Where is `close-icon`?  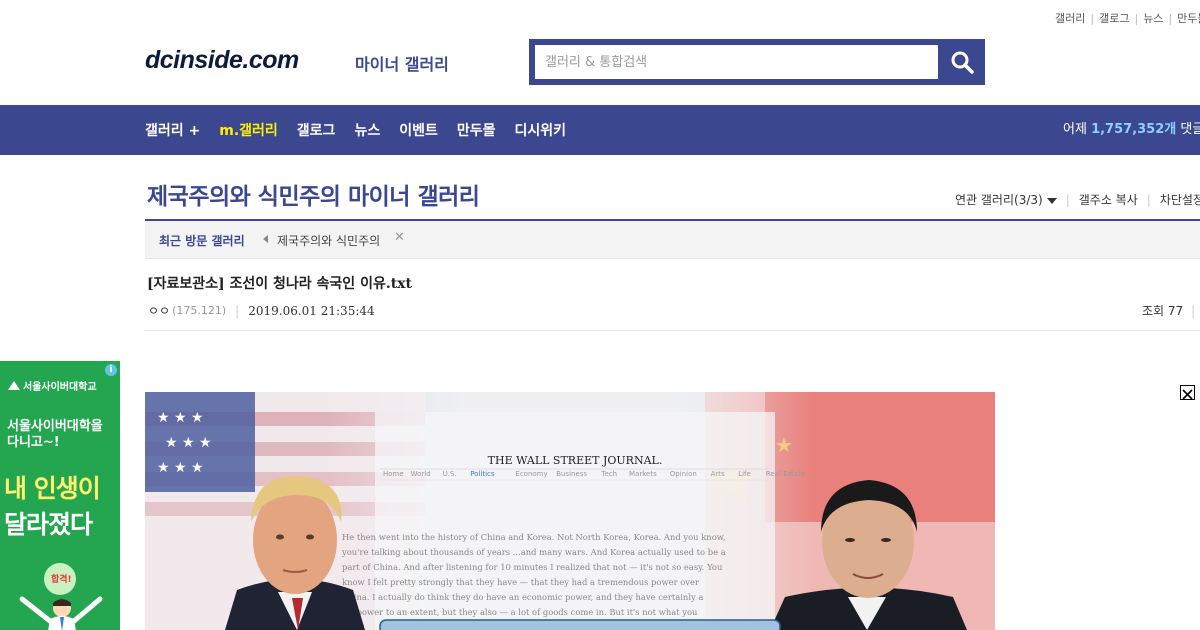 close-icon is located at coordinates (1187, 394).